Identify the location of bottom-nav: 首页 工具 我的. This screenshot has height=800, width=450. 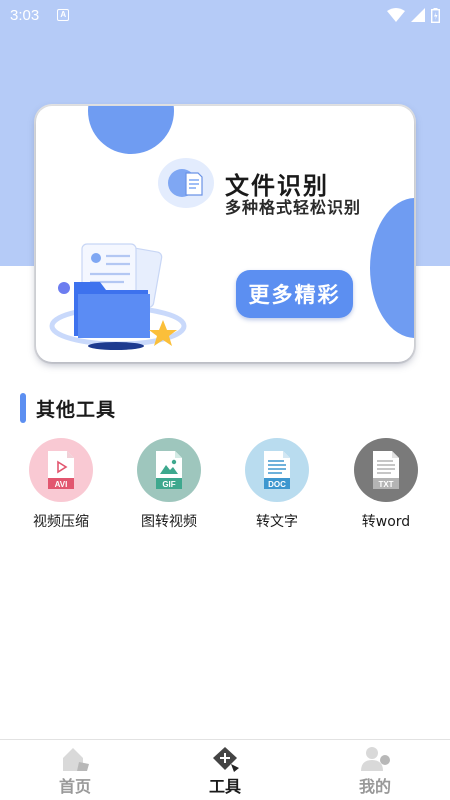
(225, 769).